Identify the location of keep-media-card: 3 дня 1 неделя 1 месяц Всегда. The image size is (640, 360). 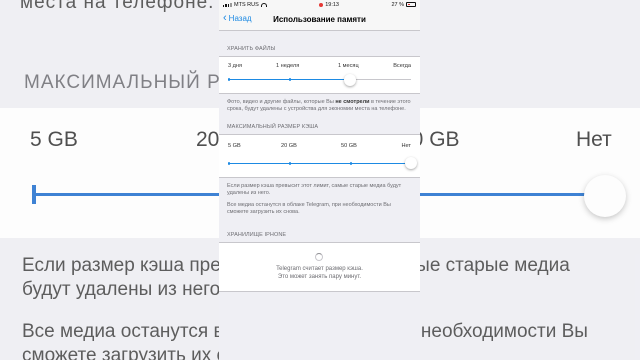
(319, 75).